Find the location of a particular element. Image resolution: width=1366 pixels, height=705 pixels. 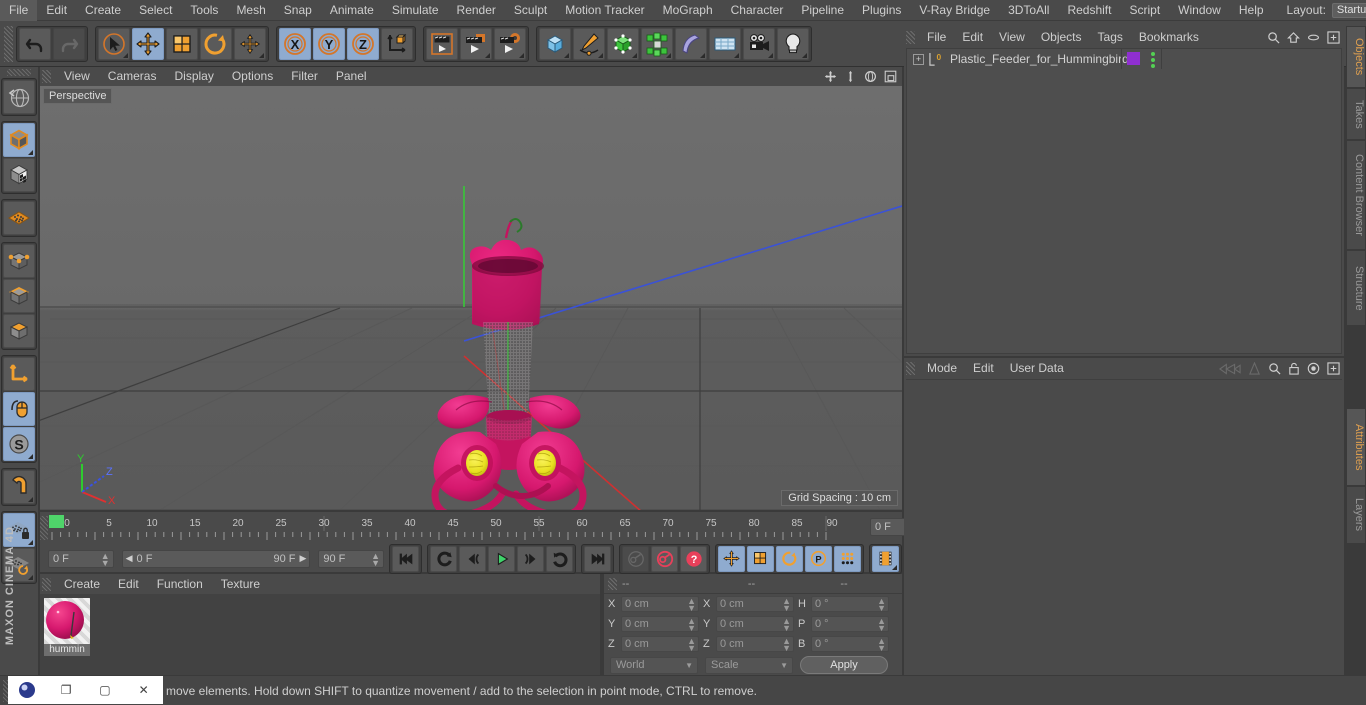

coordinate-system-dropdown: World ▼ is located at coordinates (654, 665).